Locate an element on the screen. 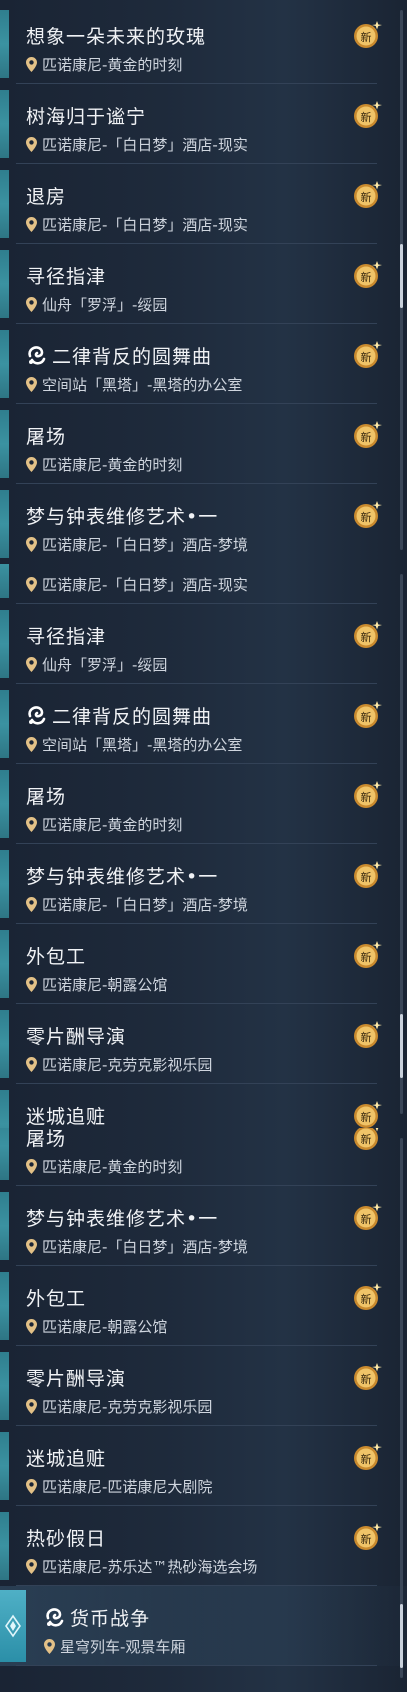 The height and width of the screenshot is (1692, 407). quest-title: 货币战争 is located at coordinates (97, 1617).